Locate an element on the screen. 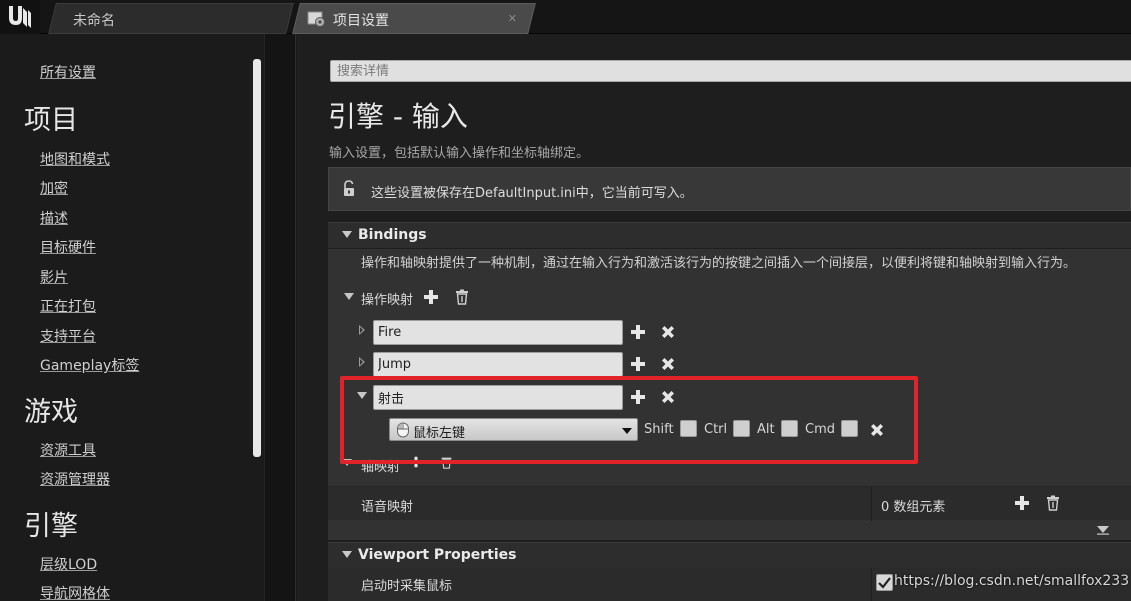  sidebar-item-hlod: 层级LOD is located at coordinates (68, 564).